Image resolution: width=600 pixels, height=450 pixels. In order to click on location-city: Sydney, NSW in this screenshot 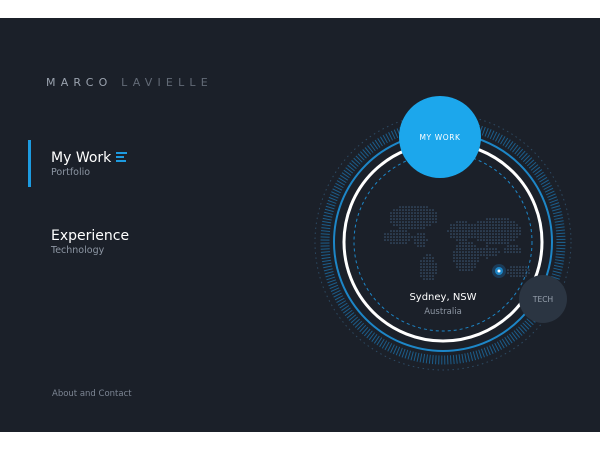, I will do `click(443, 297)`.